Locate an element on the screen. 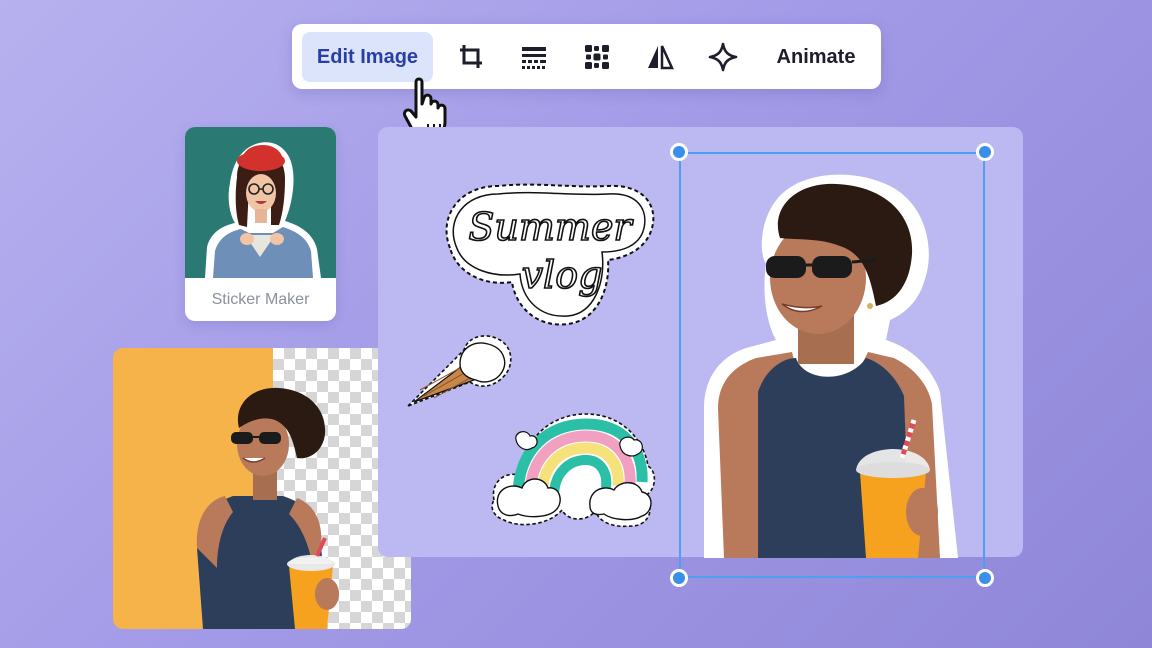 The image size is (1152, 648). sticker-maker-card: Sticker Maker is located at coordinates (260, 224).